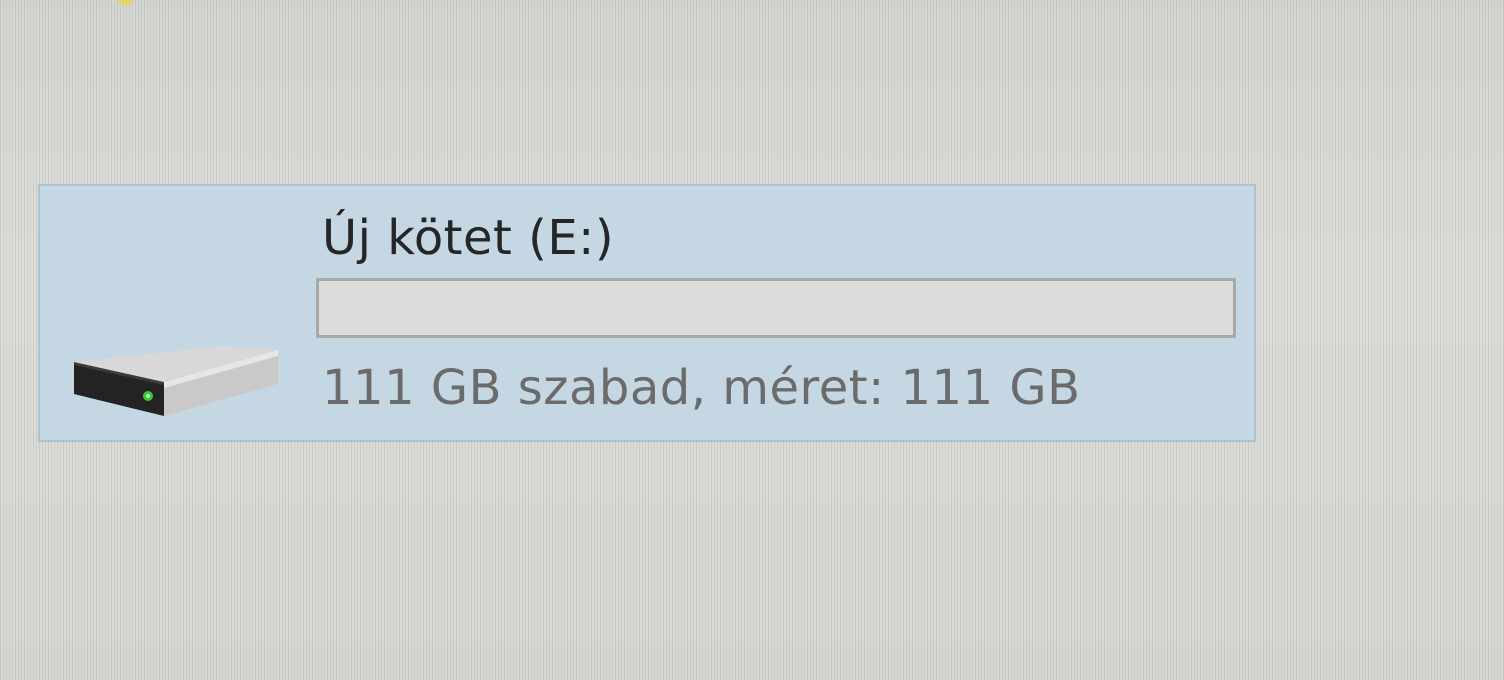 The height and width of the screenshot is (680, 1504). What do you see at coordinates (468, 238) in the screenshot?
I see `drive-name: Új kötet (E:)` at bounding box center [468, 238].